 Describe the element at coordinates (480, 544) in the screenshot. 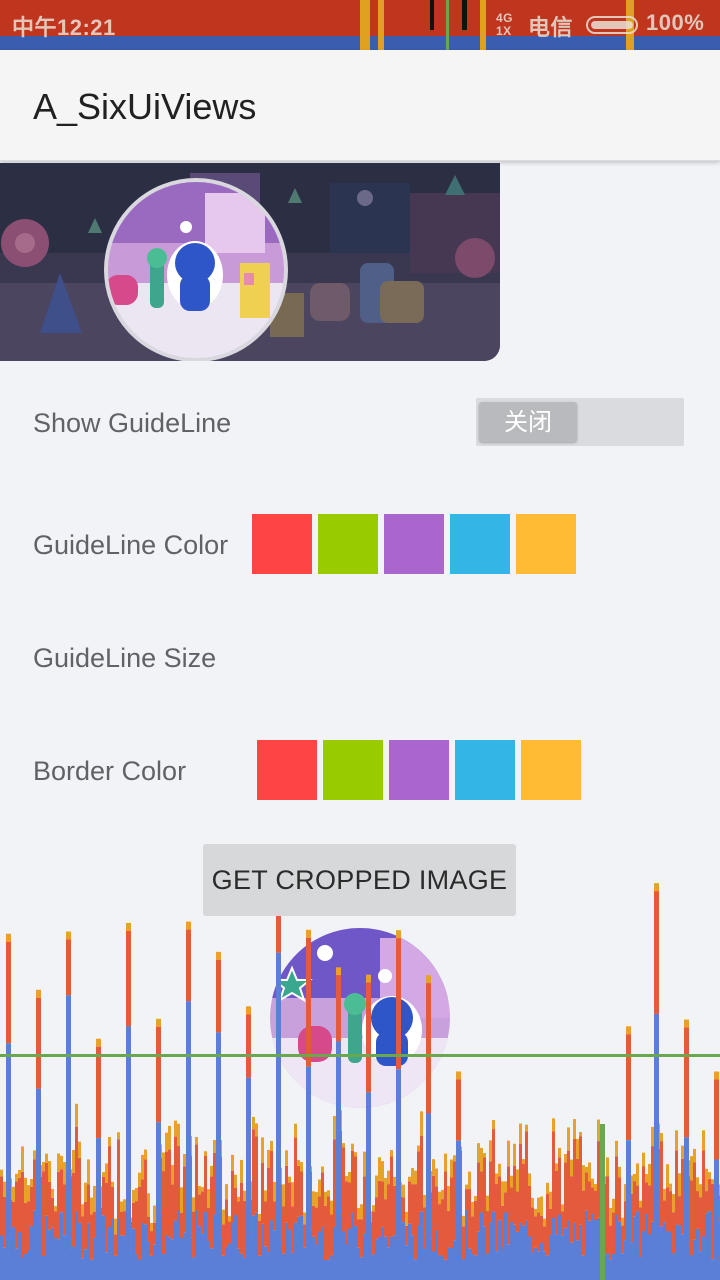

I see `guideline-color-swatch-blue` at that location.